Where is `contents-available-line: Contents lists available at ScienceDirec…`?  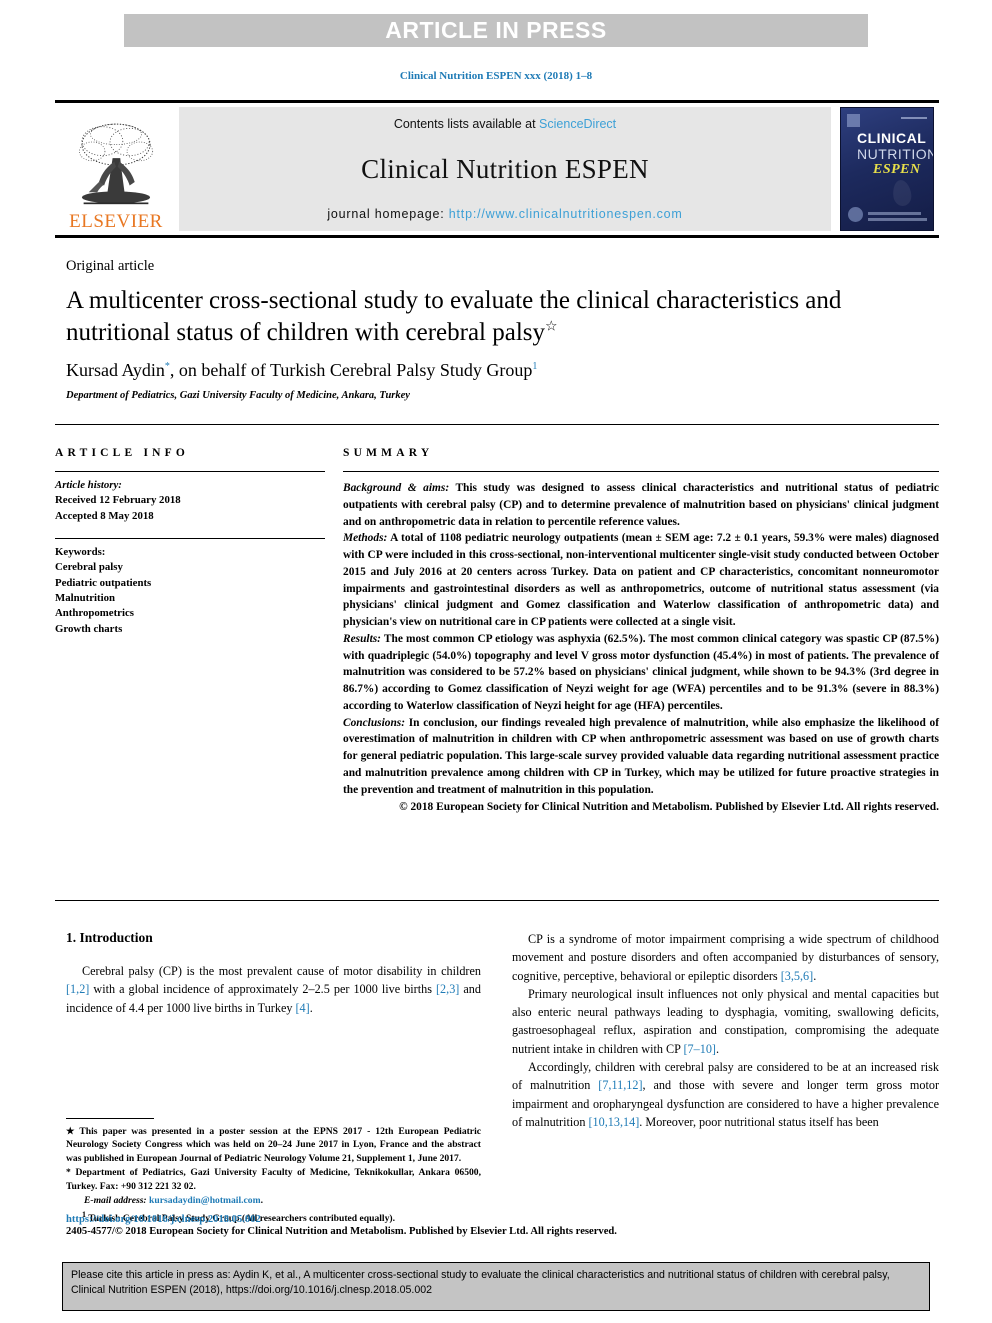
contents-available-line: Contents lists available at ScienceDirec… is located at coordinates (505, 124).